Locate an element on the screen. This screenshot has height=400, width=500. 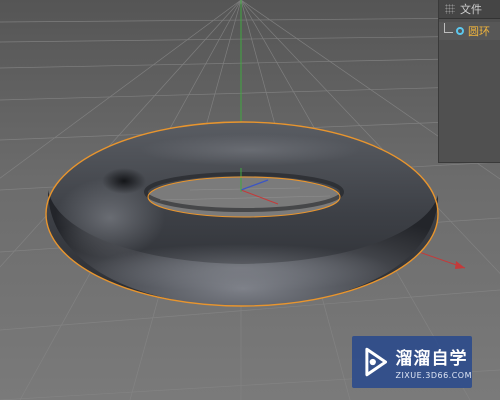
watermark-url: ZIXUE.3D66.COM is located at coordinates (433, 375).